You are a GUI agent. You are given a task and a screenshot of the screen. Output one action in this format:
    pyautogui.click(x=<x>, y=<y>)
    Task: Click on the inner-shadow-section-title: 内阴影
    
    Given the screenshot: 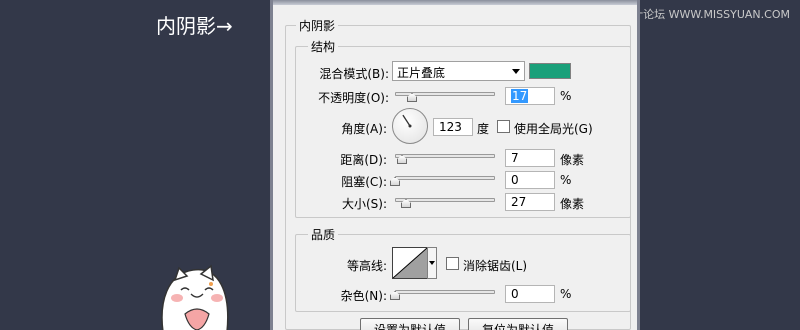 What is the action you would take?
    pyautogui.click(x=317, y=25)
    